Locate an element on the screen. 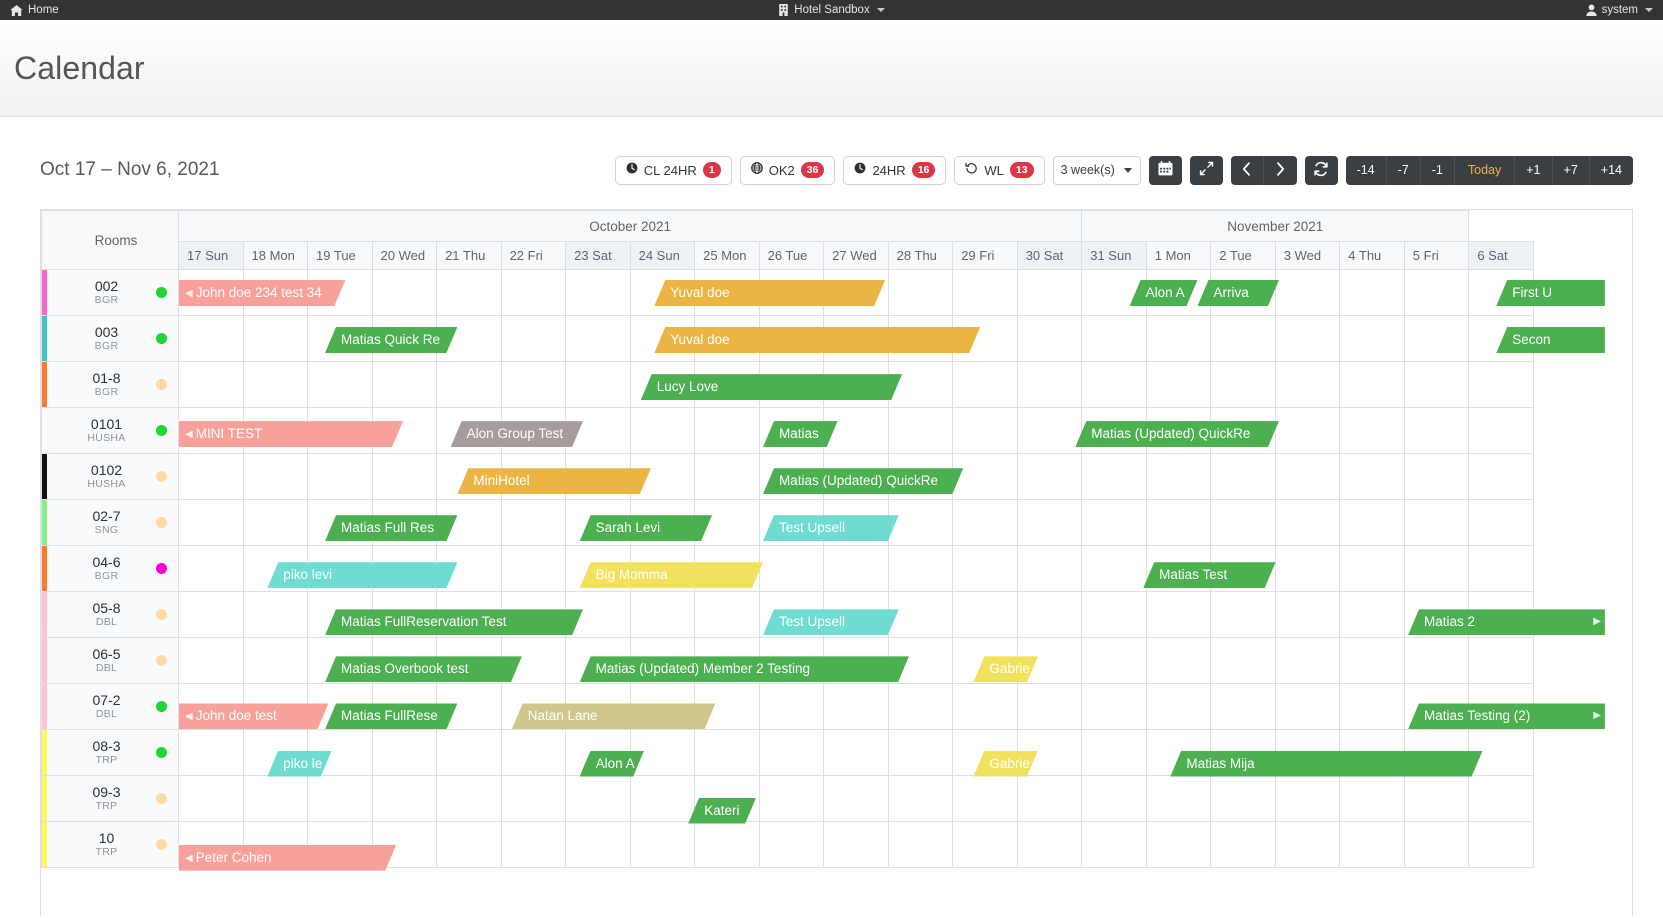 The height and width of the screenshot is (918, 1663). jump-today-button: Today is located at coordinates (1485, 170).